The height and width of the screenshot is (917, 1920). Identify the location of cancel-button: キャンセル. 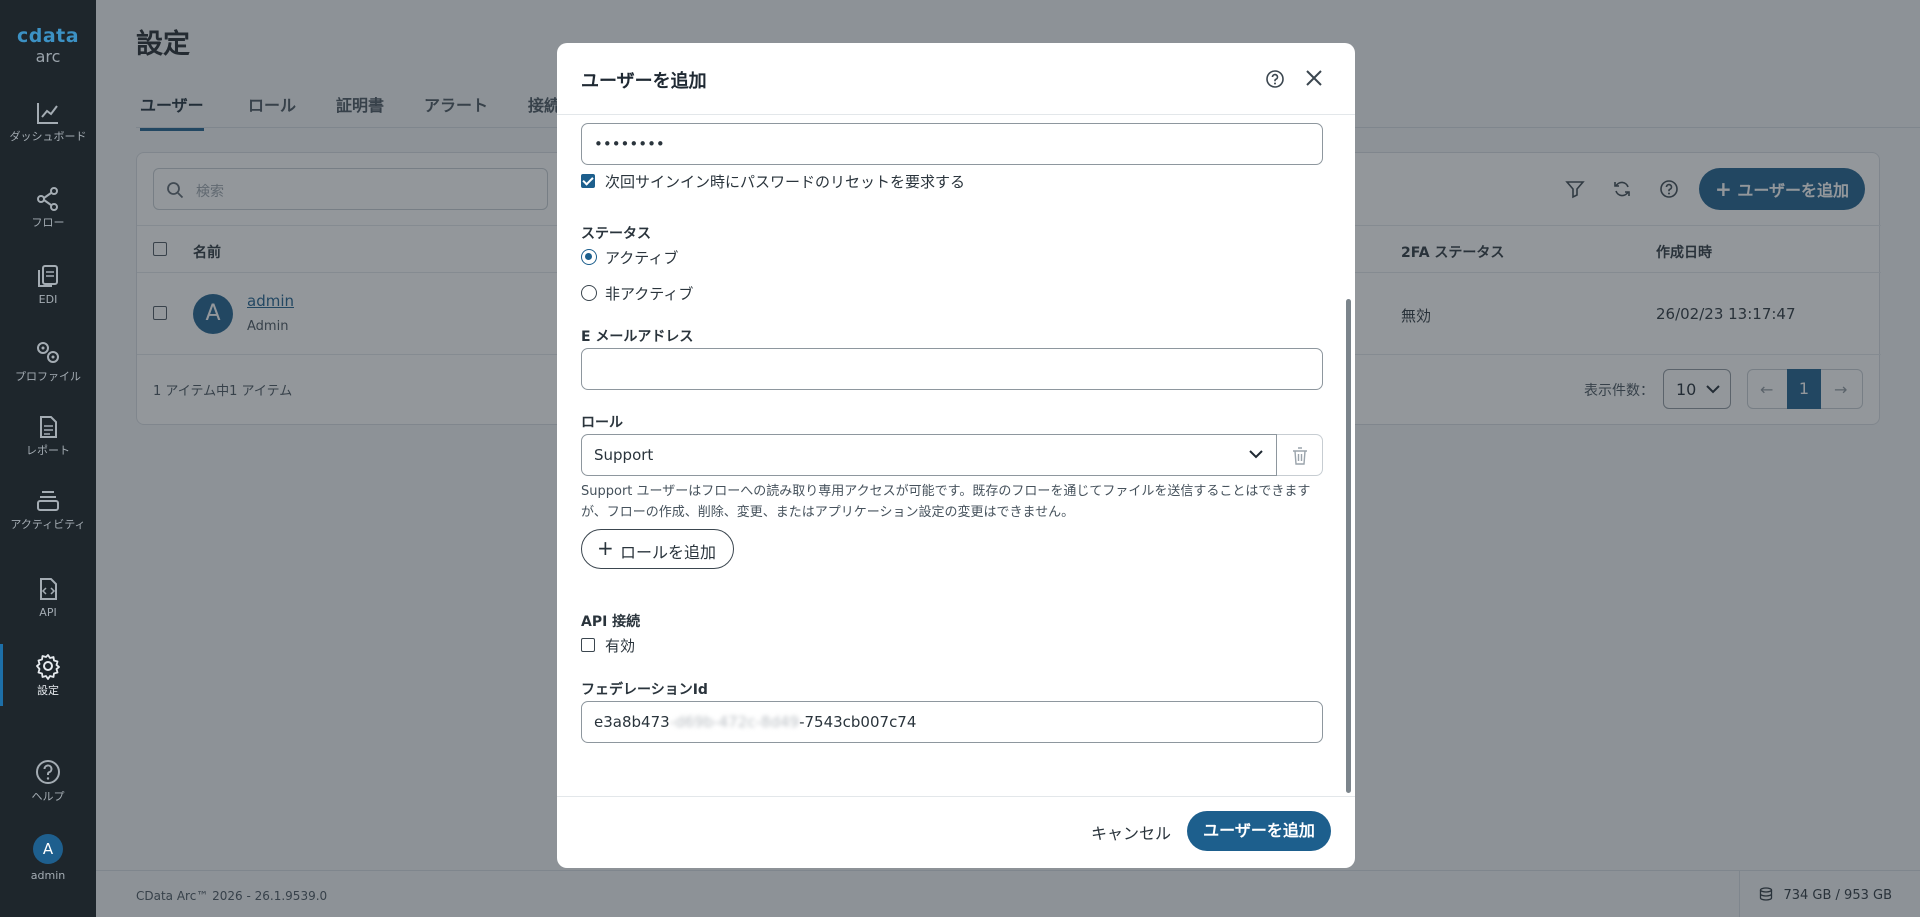
(1131, 832).